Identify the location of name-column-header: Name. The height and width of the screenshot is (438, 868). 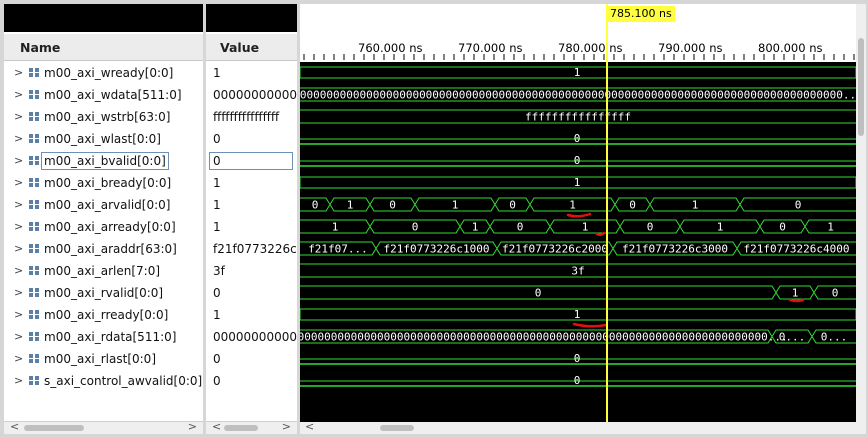
(103, 47).